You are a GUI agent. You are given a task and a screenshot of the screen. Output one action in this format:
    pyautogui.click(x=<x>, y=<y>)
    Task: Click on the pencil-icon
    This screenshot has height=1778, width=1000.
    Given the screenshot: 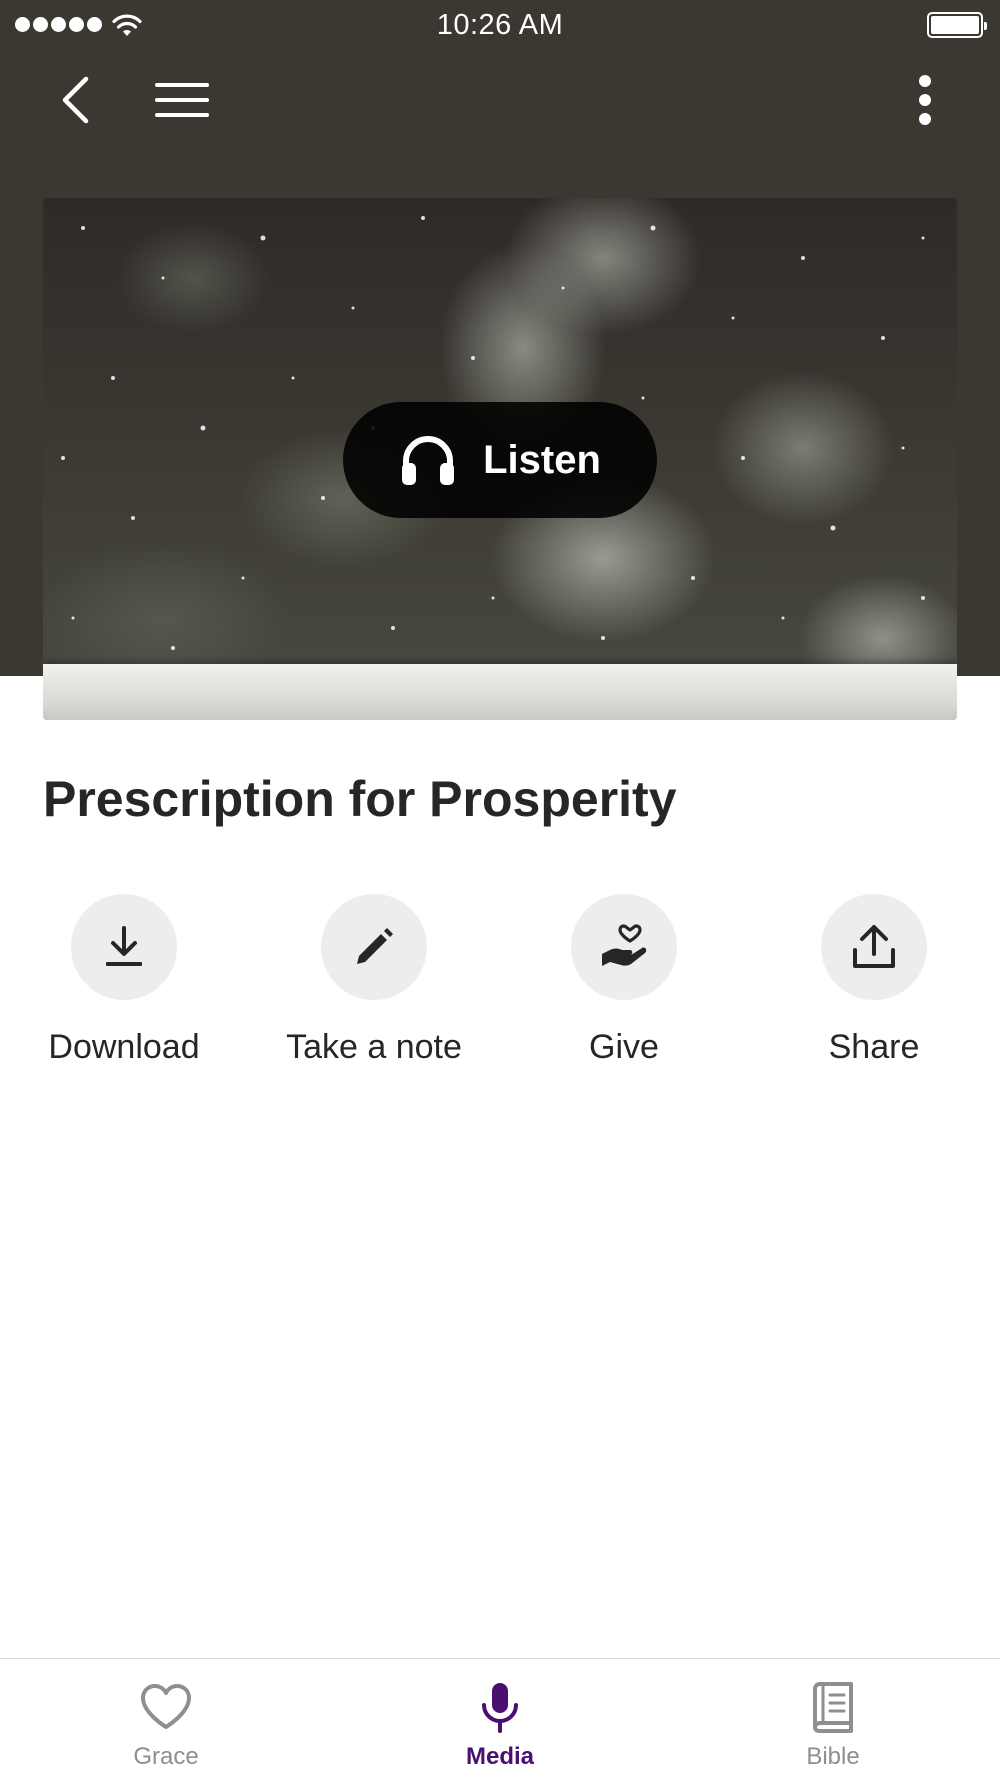 What is the action you would take?
    pyautogui.click(x=375, y=946)
    